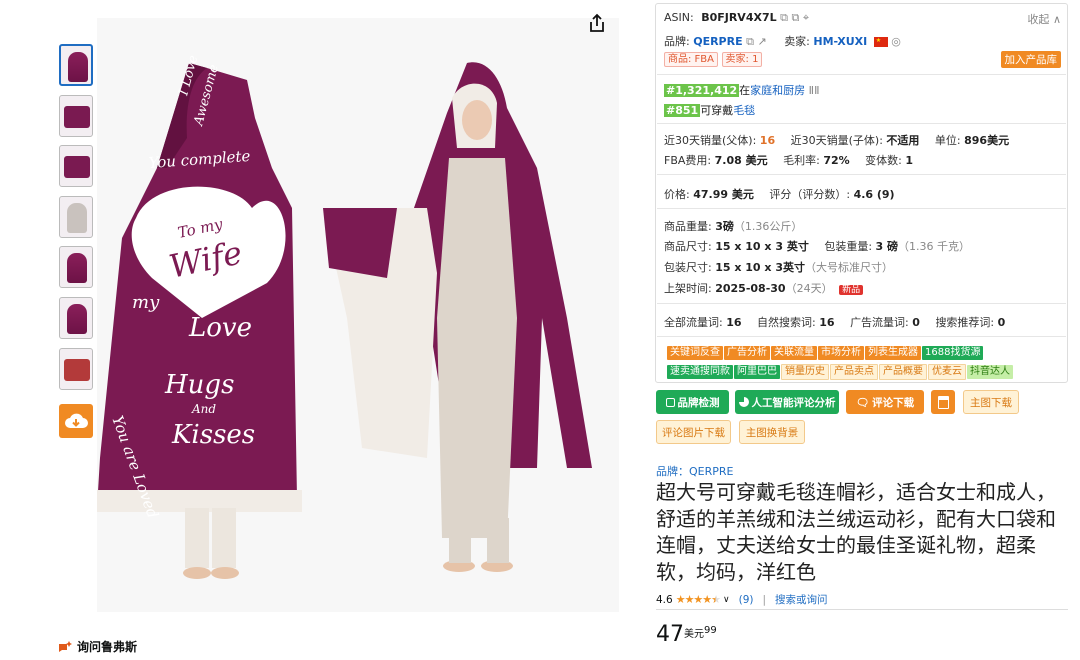 The image size is (1080, 660). I want to click on star-rating-icon: ★★★★★, so click(698, 599).